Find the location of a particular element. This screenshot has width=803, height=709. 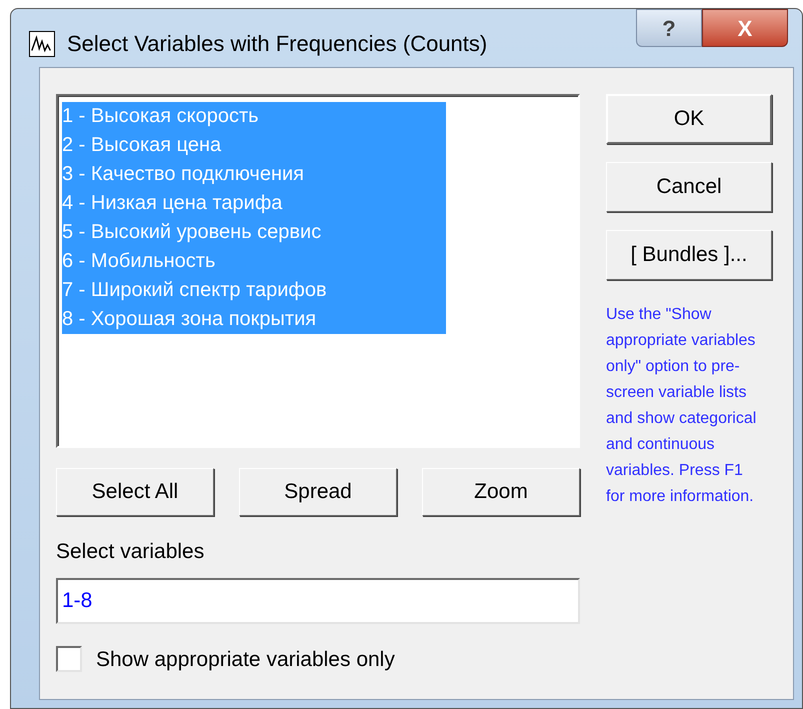

checkbox-label: Show appropriate variables only is located at coordinates (245, 659).